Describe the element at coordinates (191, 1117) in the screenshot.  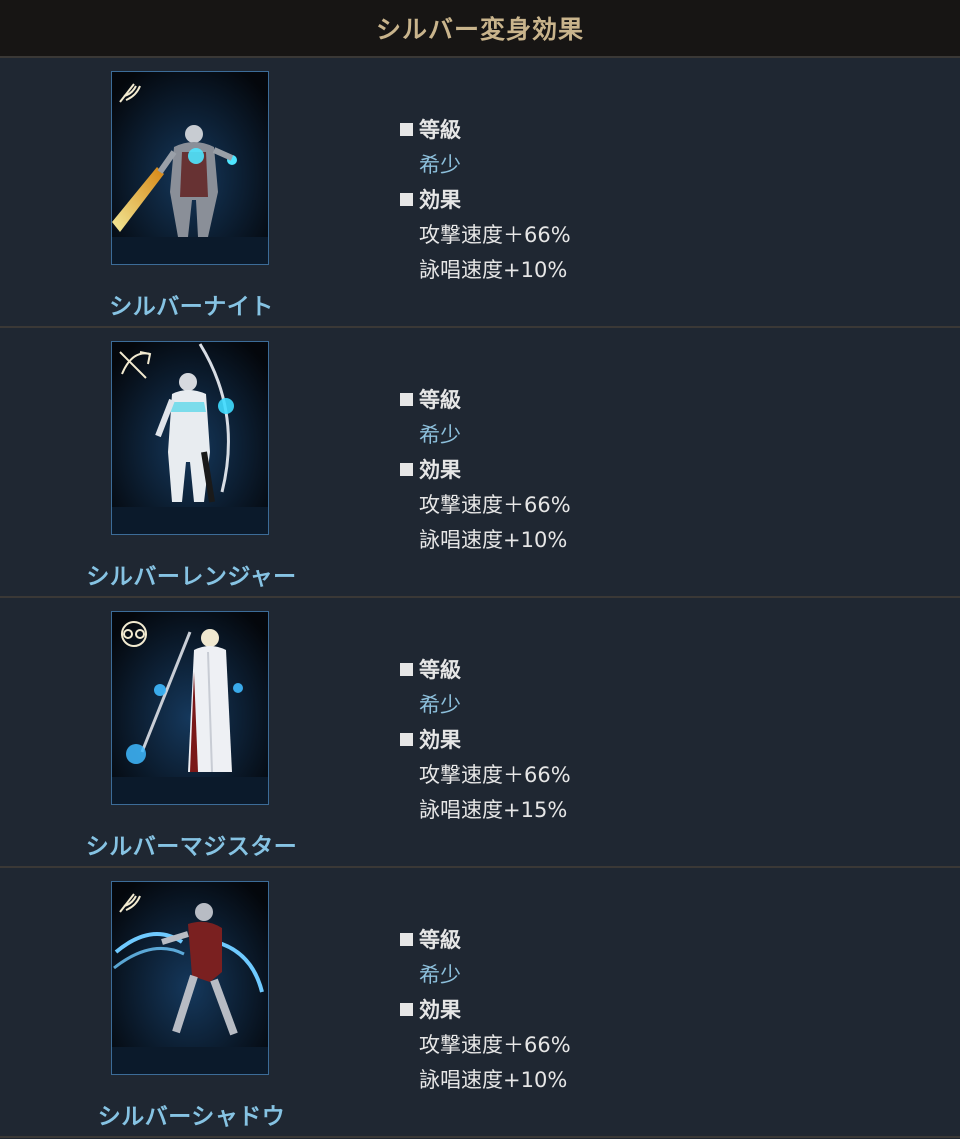
I see `form-name: シルバーシャドウ` at that location.